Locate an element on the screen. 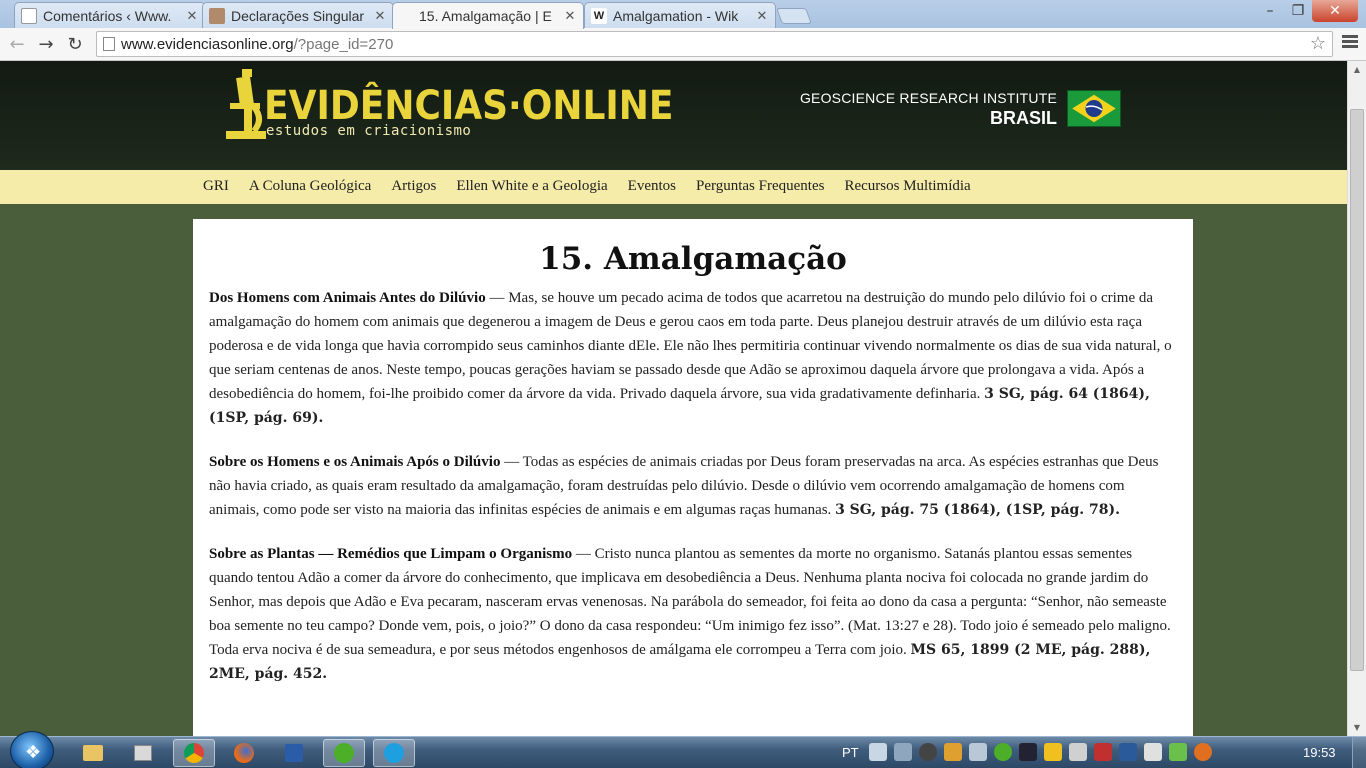 This screenshot has width=1366, height=768. usb-icon is located at coordinates (1077, 752).